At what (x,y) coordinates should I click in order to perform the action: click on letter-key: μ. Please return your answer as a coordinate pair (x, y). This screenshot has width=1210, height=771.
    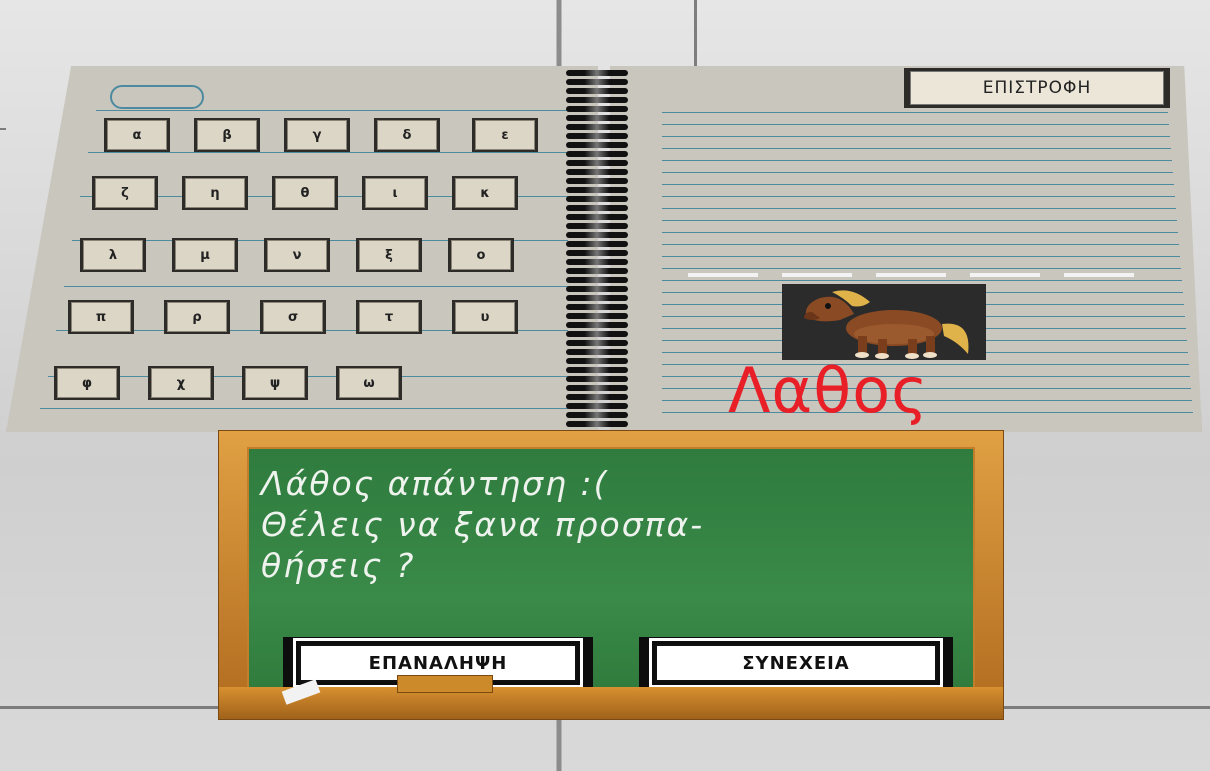
    Looking at the image, I should click on (205, 255).